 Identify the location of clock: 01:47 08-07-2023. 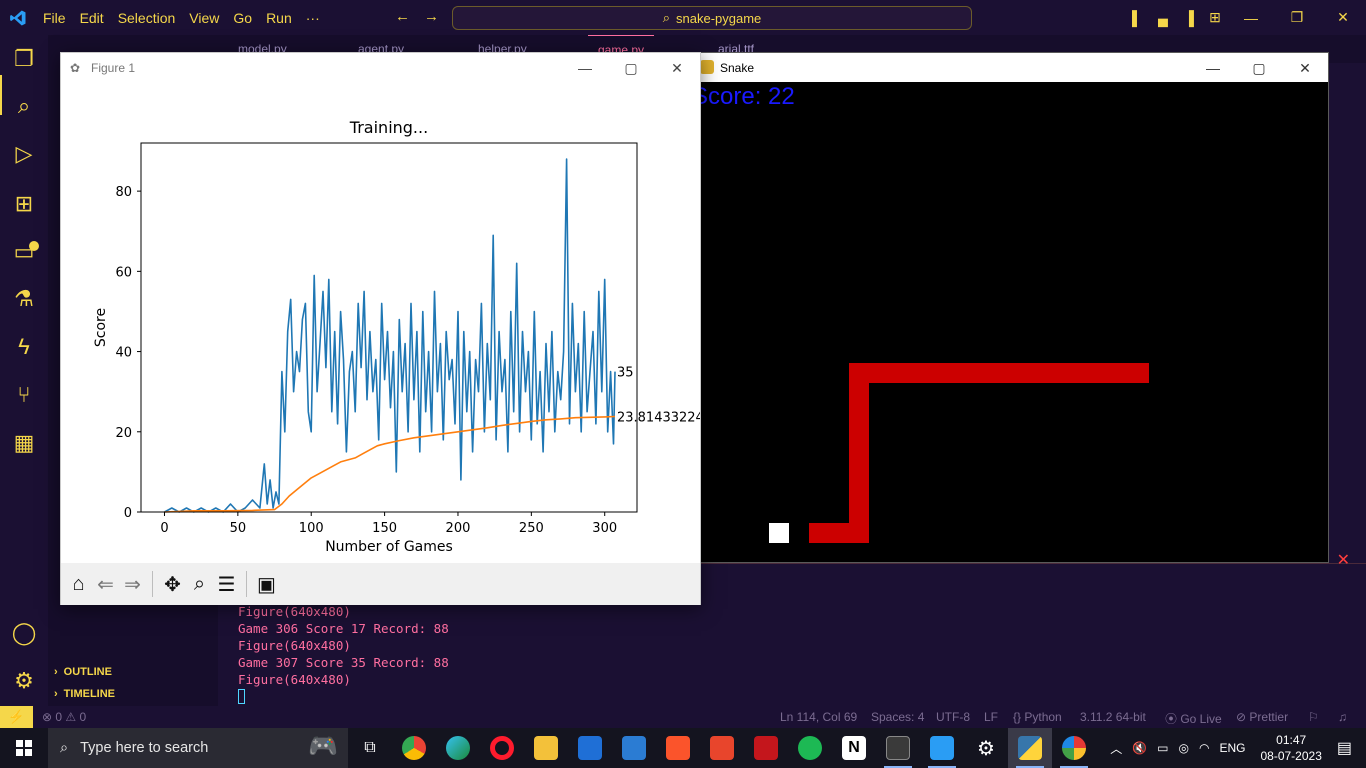
(1290, 748).